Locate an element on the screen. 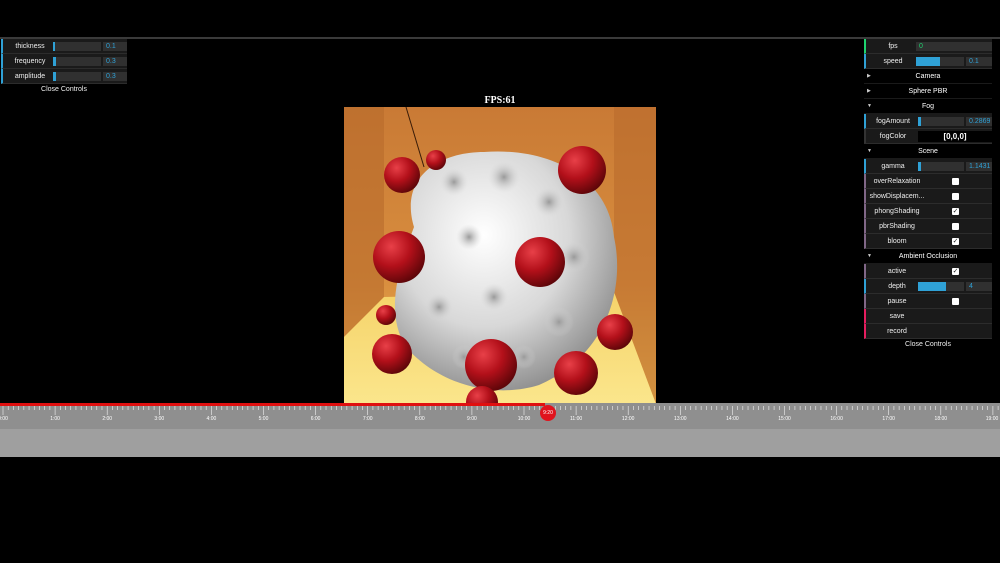 The height and width of the screenshot is (563, 1000). amplitude-control: amplitude 0.3 is located at coordinates (64, 76).